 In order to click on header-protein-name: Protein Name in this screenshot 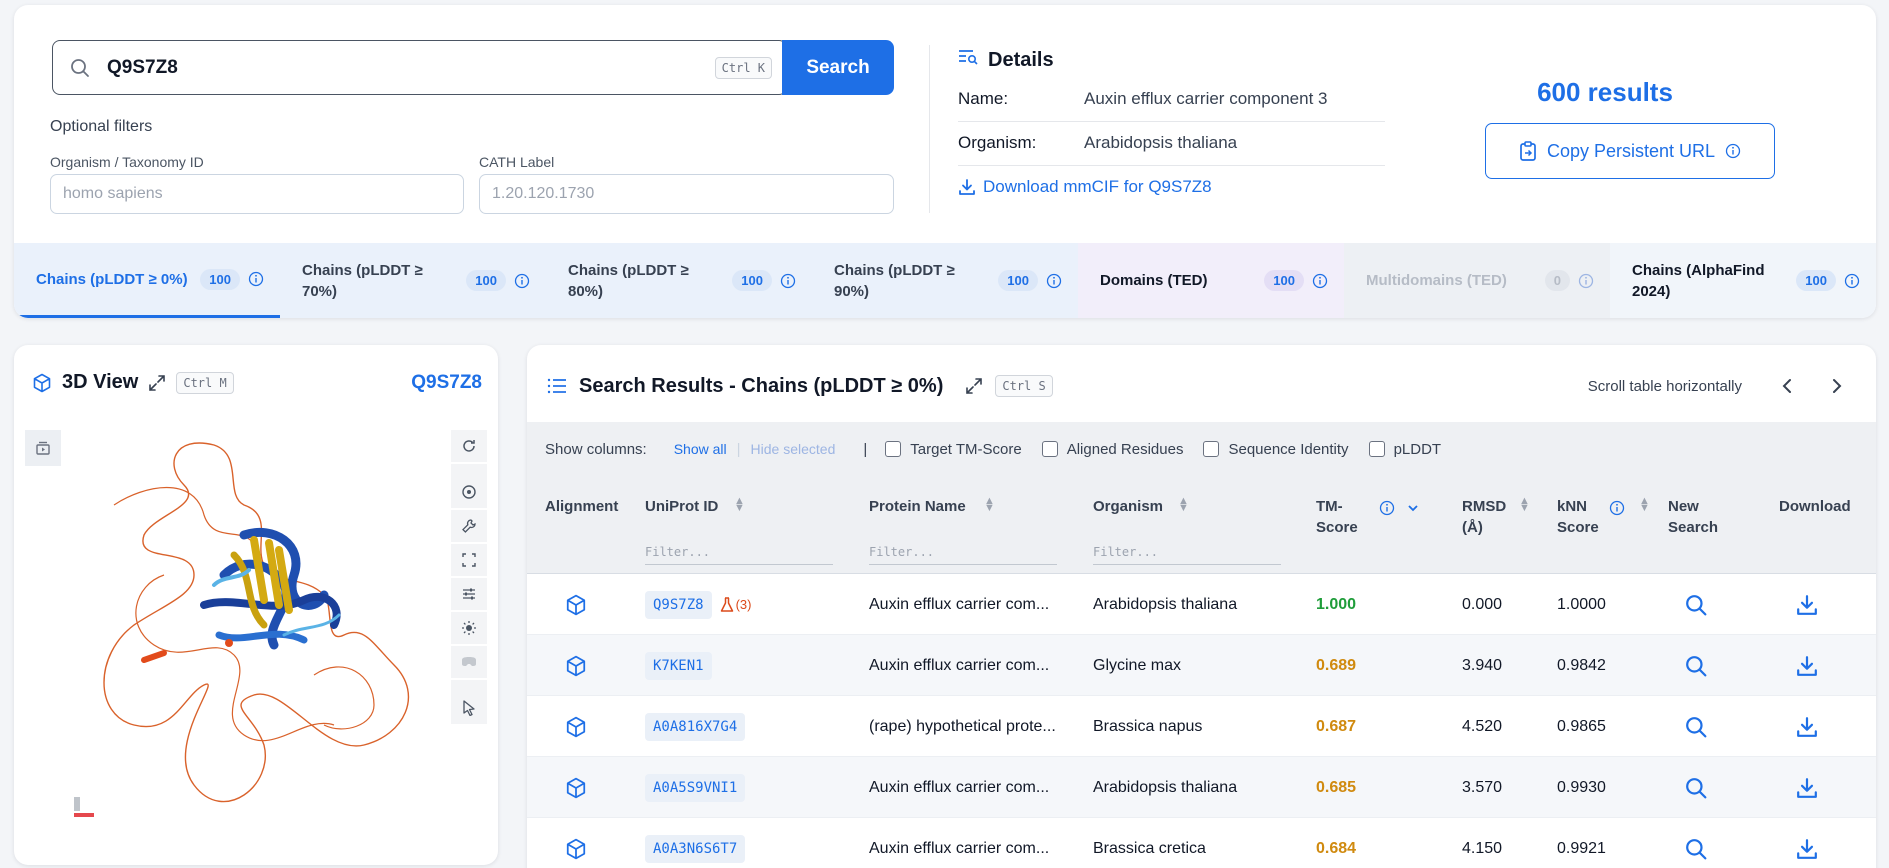, I will do `click(917, 506)`.